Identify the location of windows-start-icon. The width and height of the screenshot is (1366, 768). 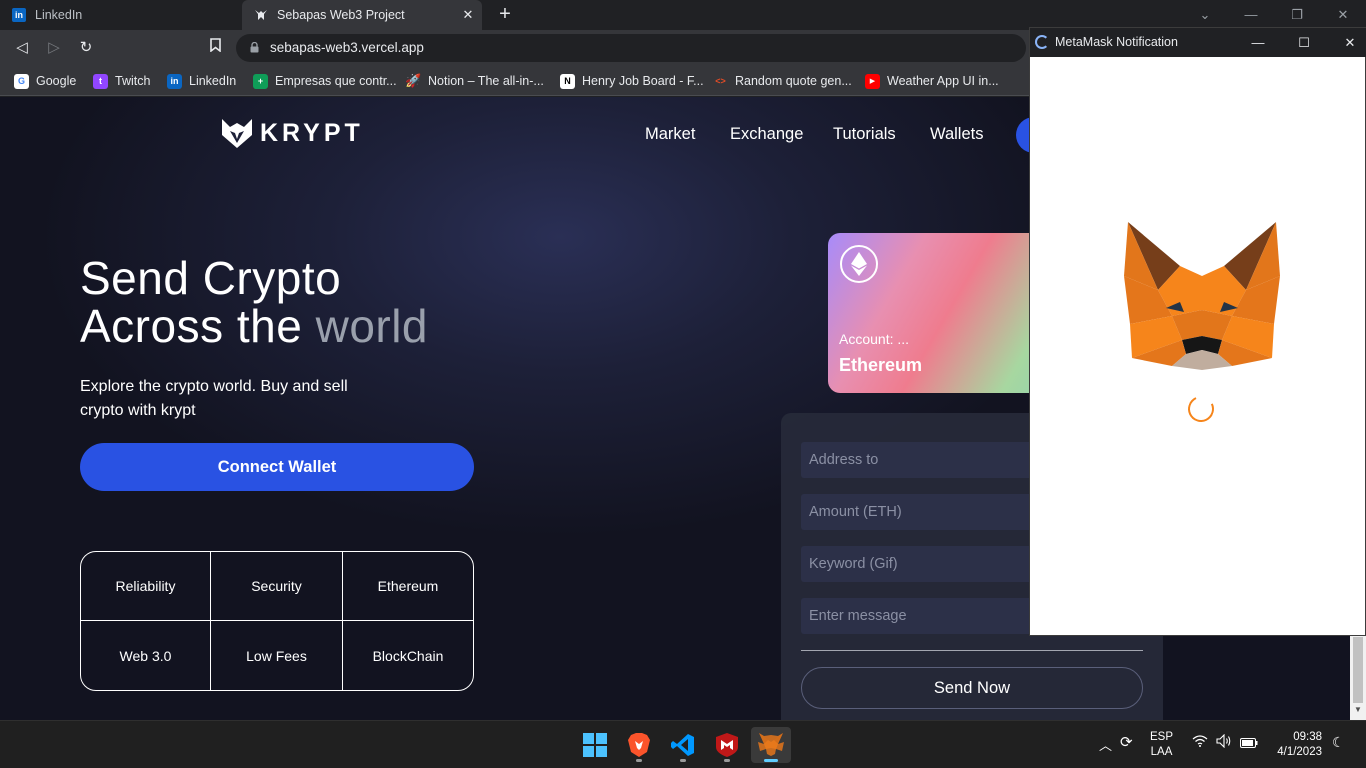
(595, 745).